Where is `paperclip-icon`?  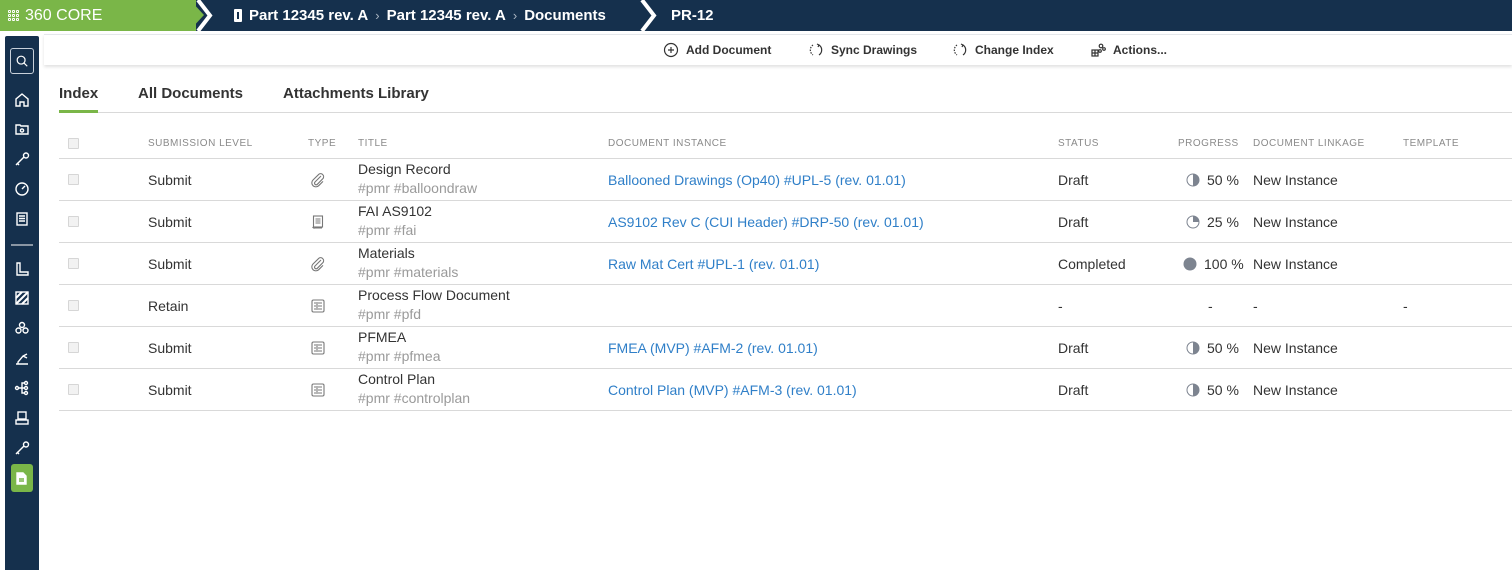
paperclip-icon is located at coordinates (318, 264).